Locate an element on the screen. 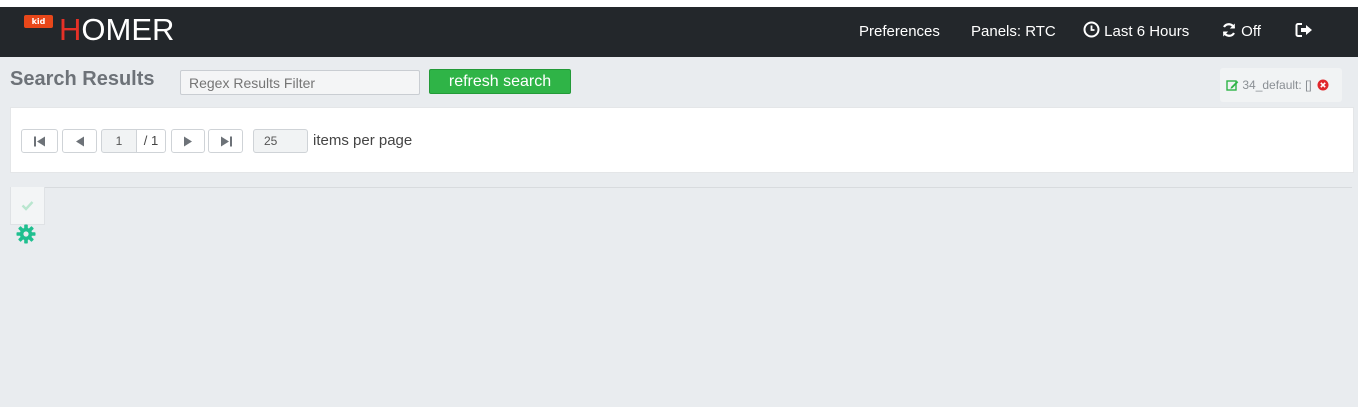 This screenshot has width=1358, height=407. brand-rest: OMER is located at coordinates (128, 29).